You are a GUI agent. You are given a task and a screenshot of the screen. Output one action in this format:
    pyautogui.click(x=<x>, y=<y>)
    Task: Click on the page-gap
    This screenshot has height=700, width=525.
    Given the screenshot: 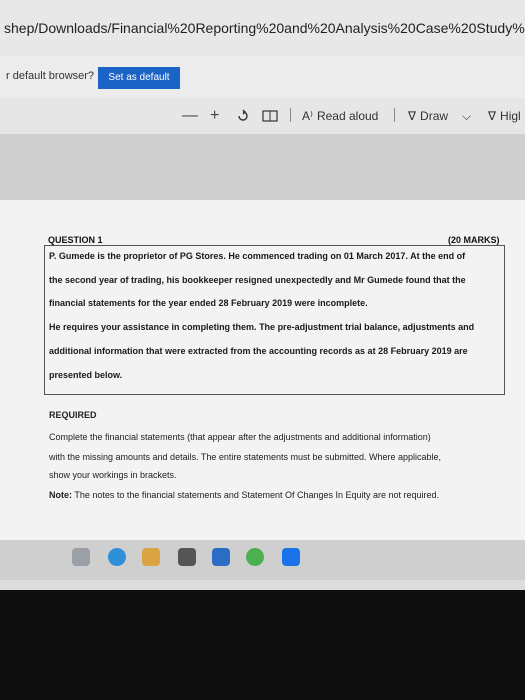 What is the action you would take?
    pyautogui.click(x=262, y=167)
    